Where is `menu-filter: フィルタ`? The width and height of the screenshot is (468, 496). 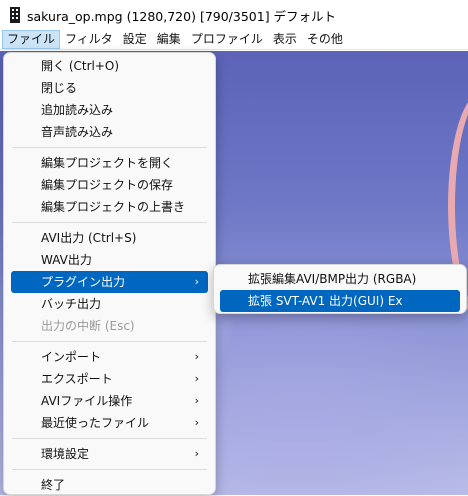 menu-filter: フィルタ is located at coordinates (89, 39).